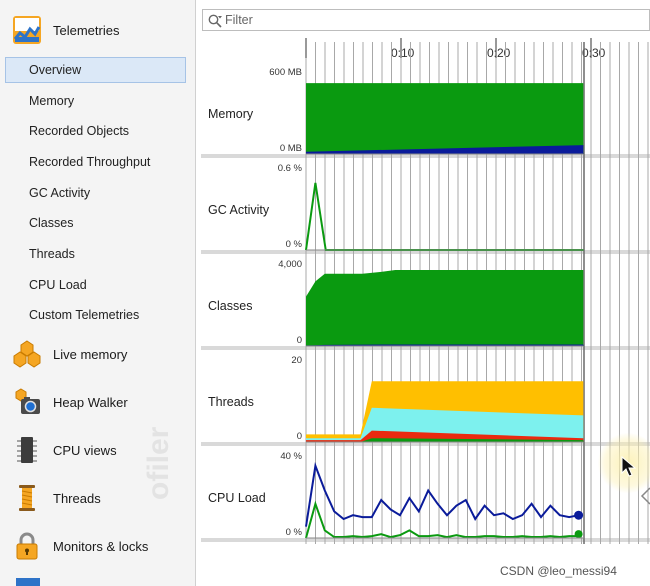 Image resolution: width=650 pixels, height=586 pixels. What do you see at coordinates (55, 70) in the screenshot?
I see `sidebar-item-label: Overview` at bounding box center [55, 70].